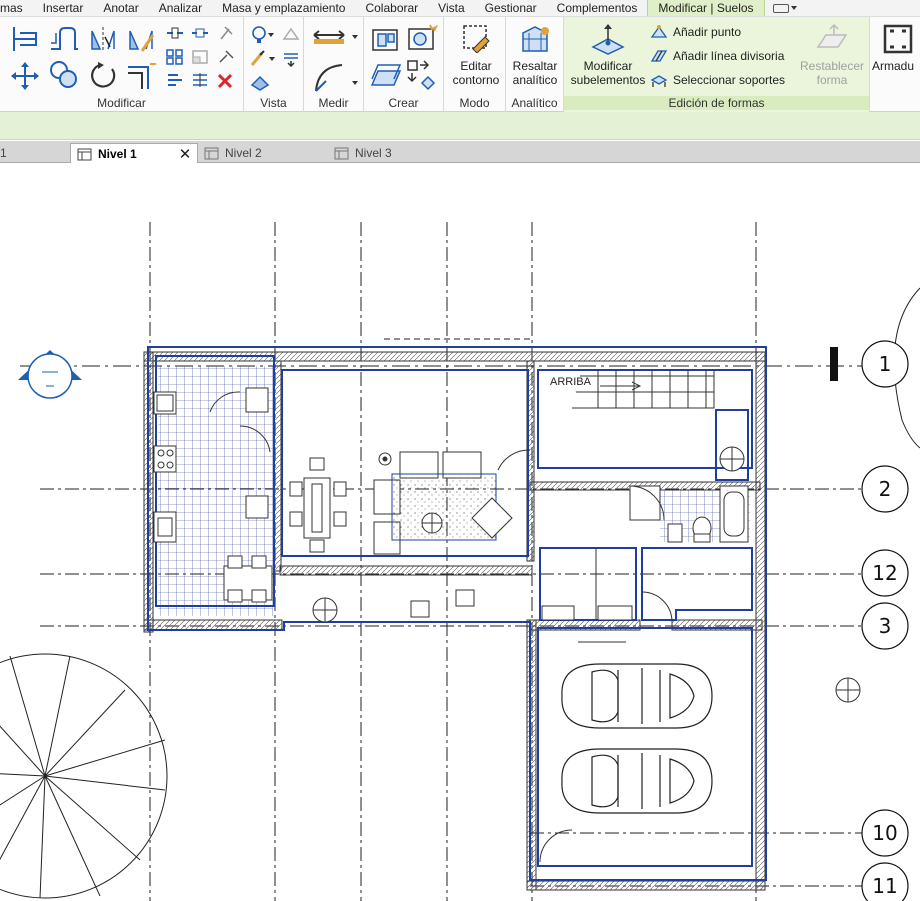 The image size is (920, 901). I want to click on pick-supports-icon, so click(659, 81).